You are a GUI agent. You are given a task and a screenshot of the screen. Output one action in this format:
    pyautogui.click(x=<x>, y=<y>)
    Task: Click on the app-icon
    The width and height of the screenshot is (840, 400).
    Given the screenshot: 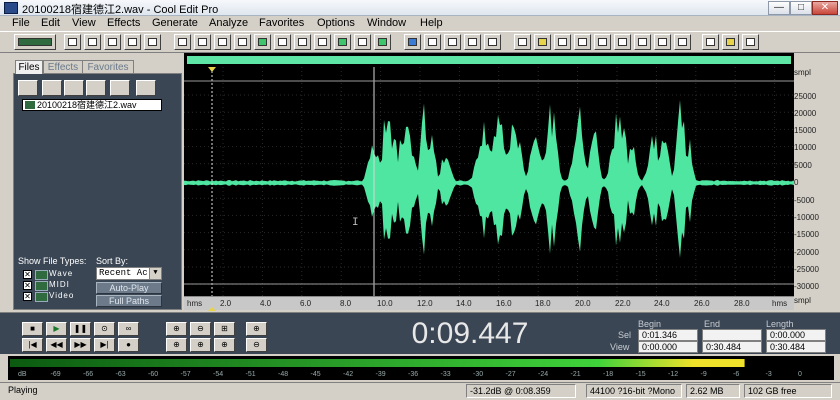 What is the action you would take?
    pyautogui.click(x=11, y=8)
    